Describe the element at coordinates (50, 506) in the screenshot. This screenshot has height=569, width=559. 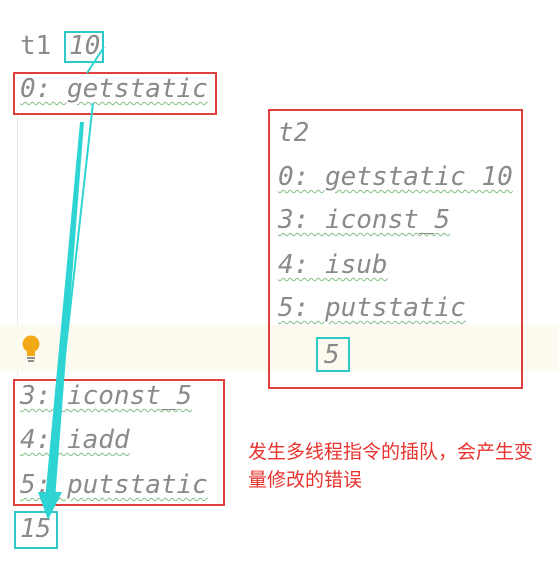
I see `arrow-head` at that location.